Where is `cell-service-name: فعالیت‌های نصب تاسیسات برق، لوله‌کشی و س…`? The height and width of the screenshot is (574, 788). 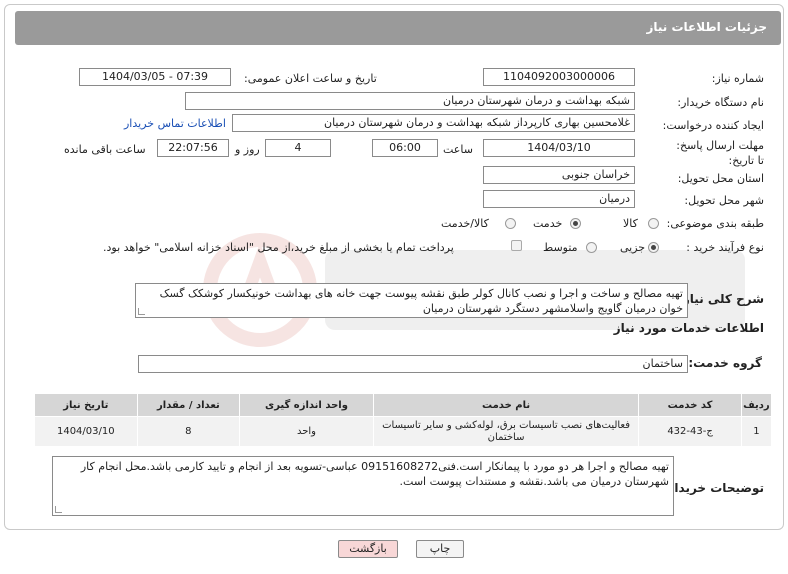
cell-service-name: فعالیت‌های نصب تاسیسات برق، لوله‌کشی و س… is located at coordinates (506, 431).